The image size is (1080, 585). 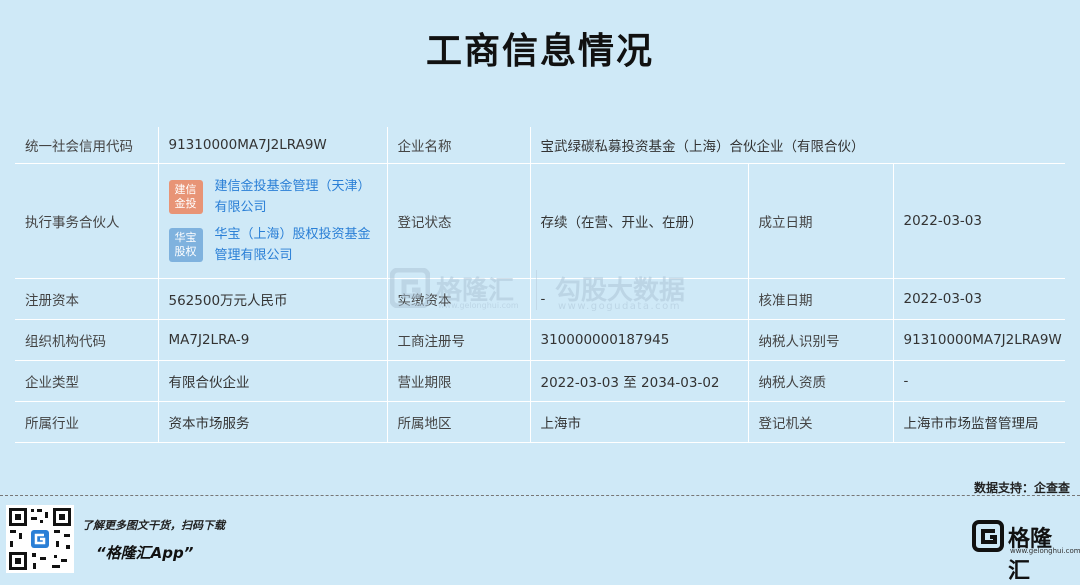 I want to click on capital-value: 562500万元人民币, so click(x=272, y=299).